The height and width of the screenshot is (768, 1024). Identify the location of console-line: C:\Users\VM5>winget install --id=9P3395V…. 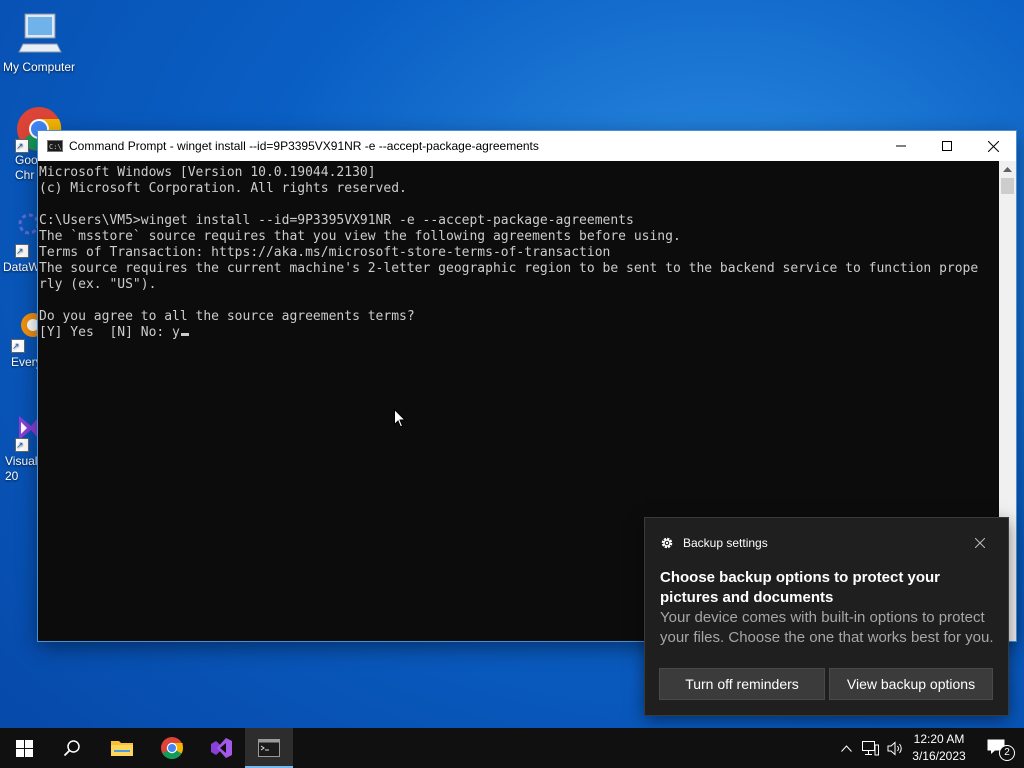
(336, 220).